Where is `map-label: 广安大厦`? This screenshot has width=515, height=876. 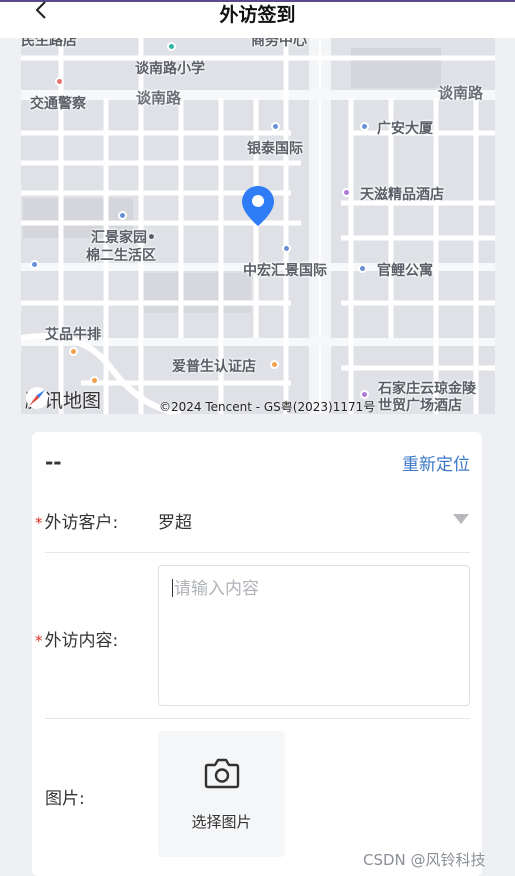 map-label: 广安大厦 is located at coordinates (405, 129).